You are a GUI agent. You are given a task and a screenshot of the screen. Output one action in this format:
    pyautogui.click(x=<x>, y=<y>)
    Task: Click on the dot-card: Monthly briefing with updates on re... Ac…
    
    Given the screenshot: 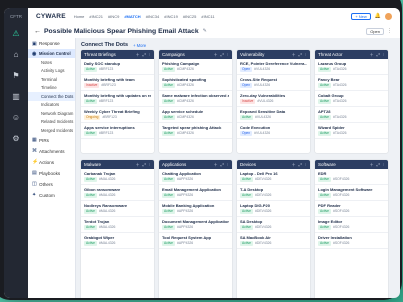 What is the action you would take?
    pyautogui.click(x=117, y=99)
    